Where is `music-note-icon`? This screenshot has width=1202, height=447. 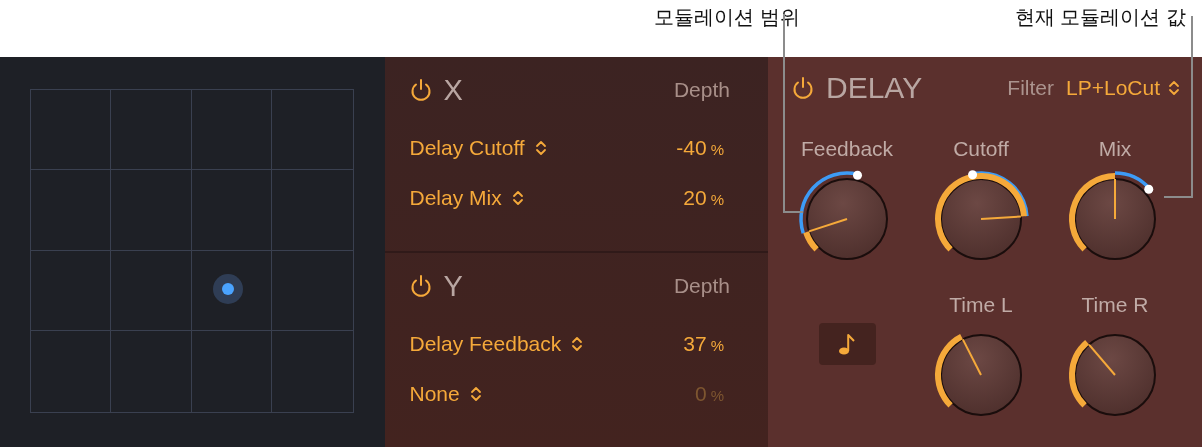 music-note-icon is located at coordinates (847, 344).